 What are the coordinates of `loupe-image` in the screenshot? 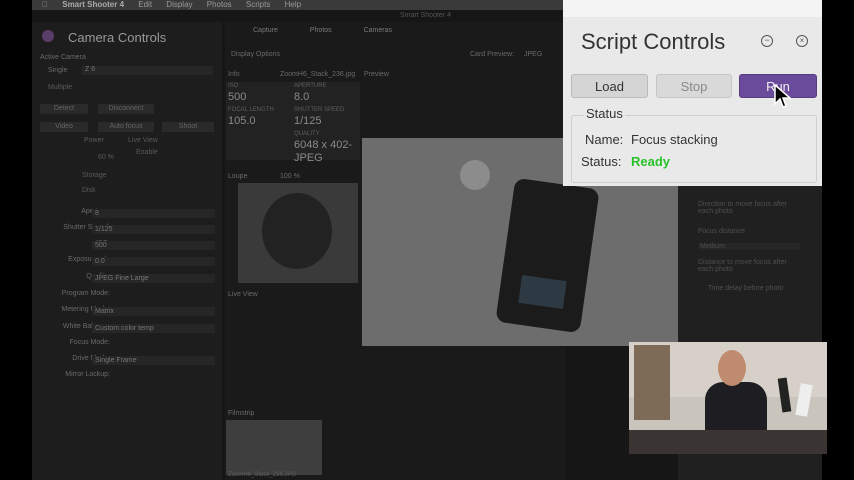 It's located at (297, 231).